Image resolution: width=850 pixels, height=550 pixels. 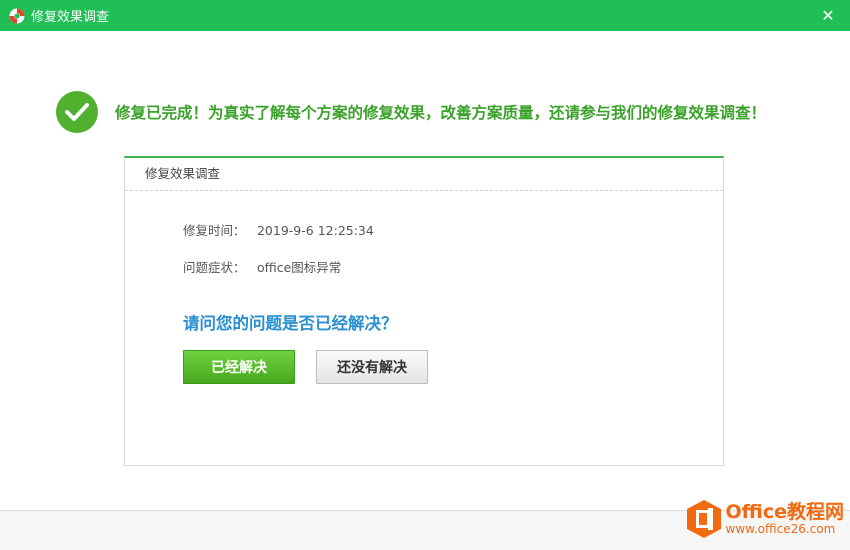 I want to click on not-resolved-button: 还没有解决, so click(x=372, y=367).